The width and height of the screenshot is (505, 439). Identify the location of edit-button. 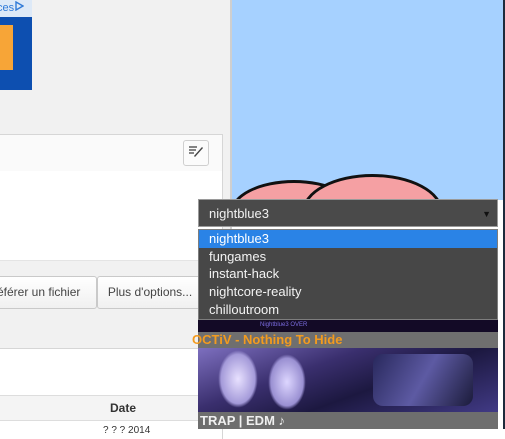
(196, 153).